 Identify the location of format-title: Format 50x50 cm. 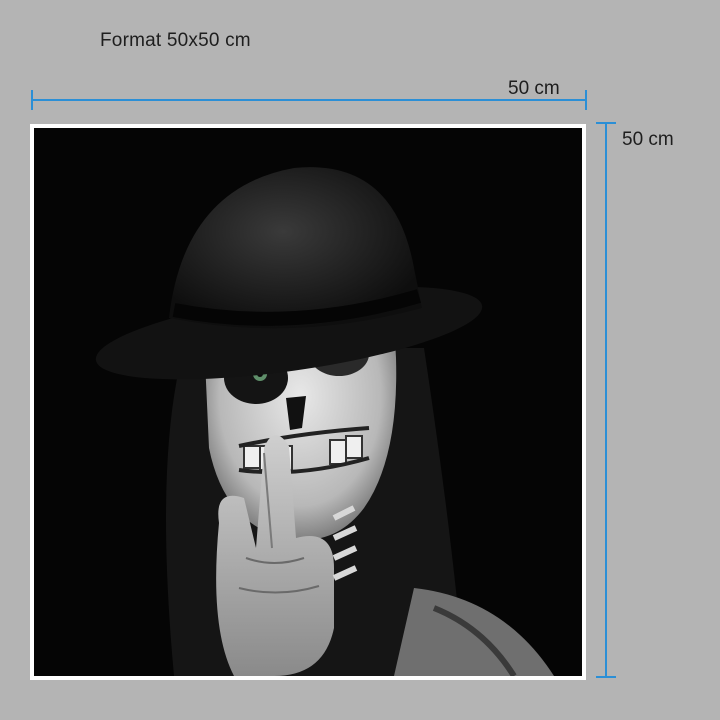
(175, 40).